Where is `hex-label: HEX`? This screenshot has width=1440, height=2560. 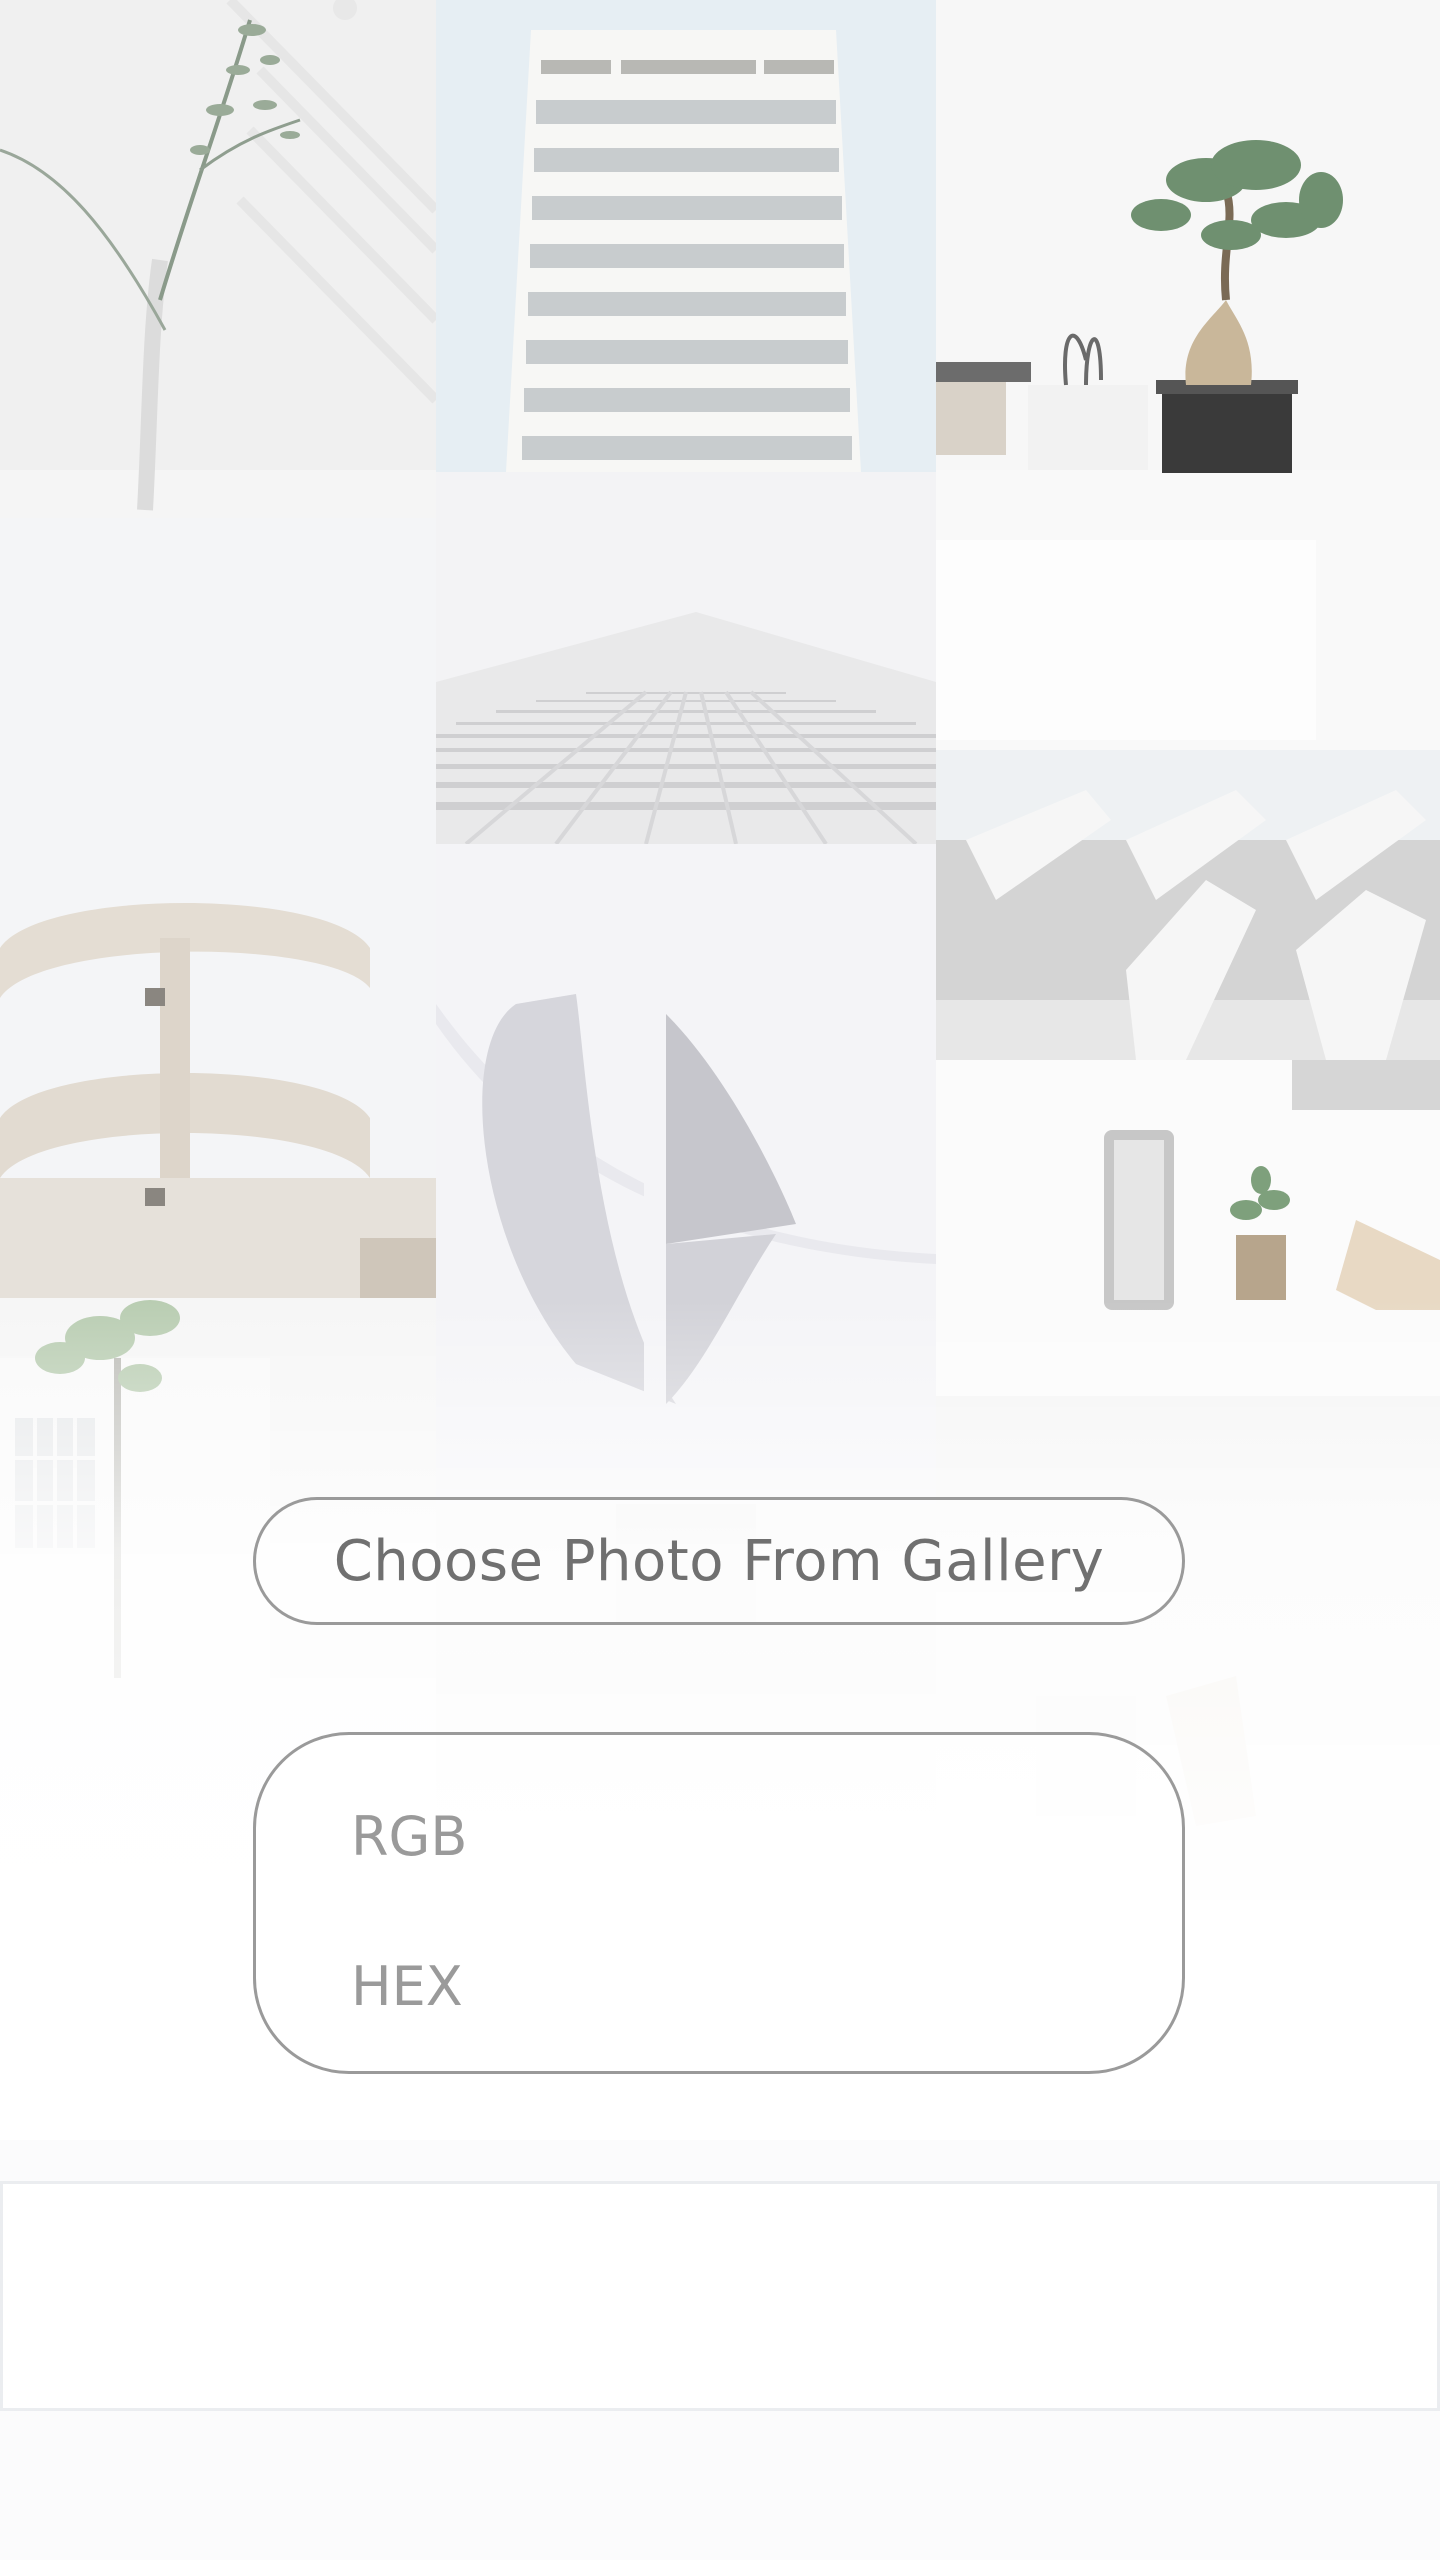 hex-label: HEX is located at coordinates (407, 1986).